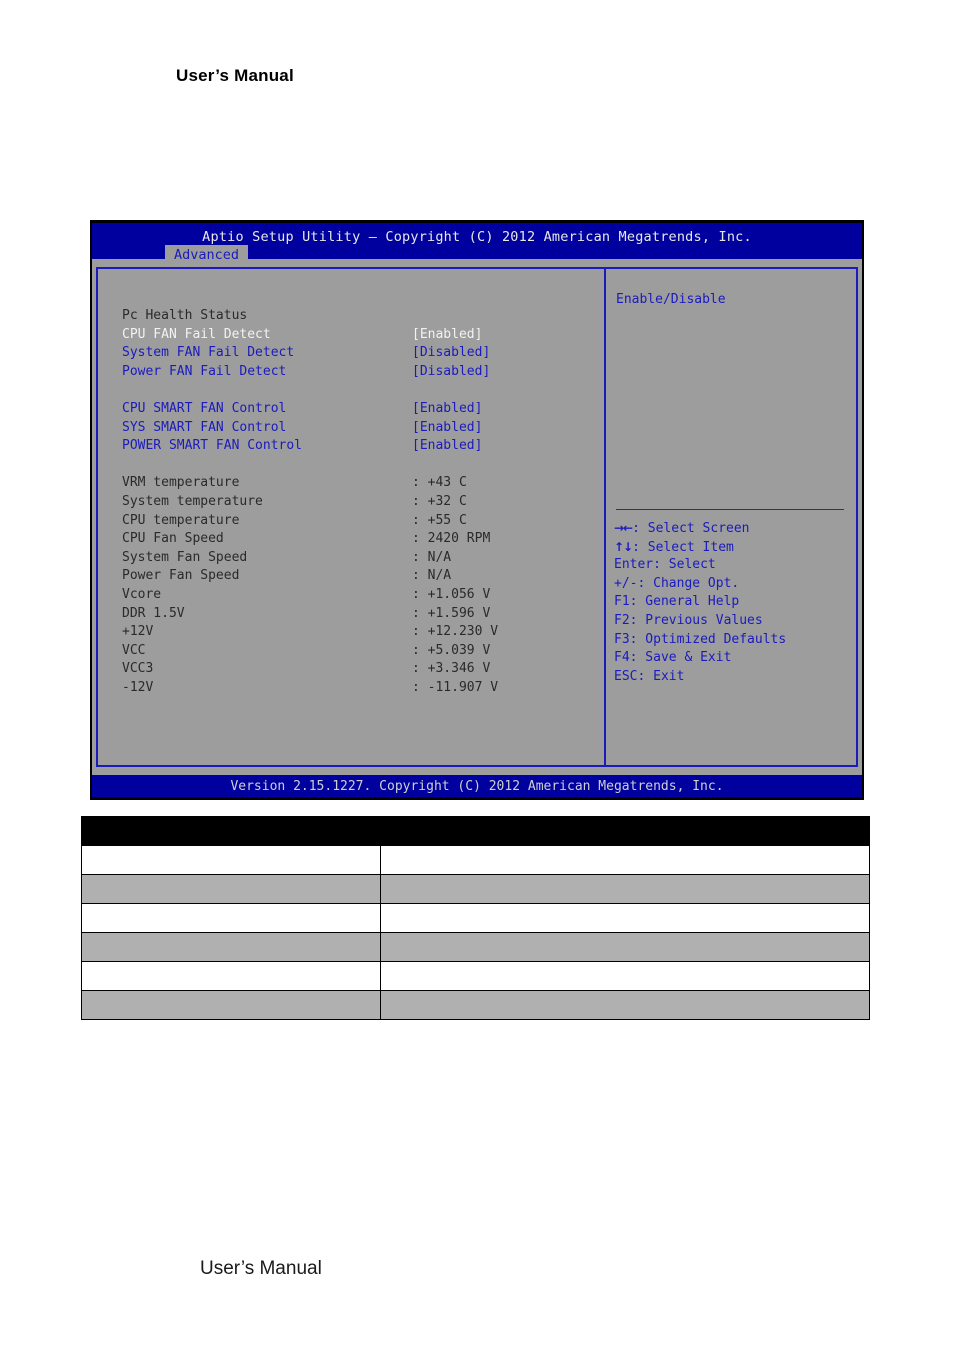 This screenshot has width=954, height=1350. I want to click on reading-label: -12V, so click(138, 687).